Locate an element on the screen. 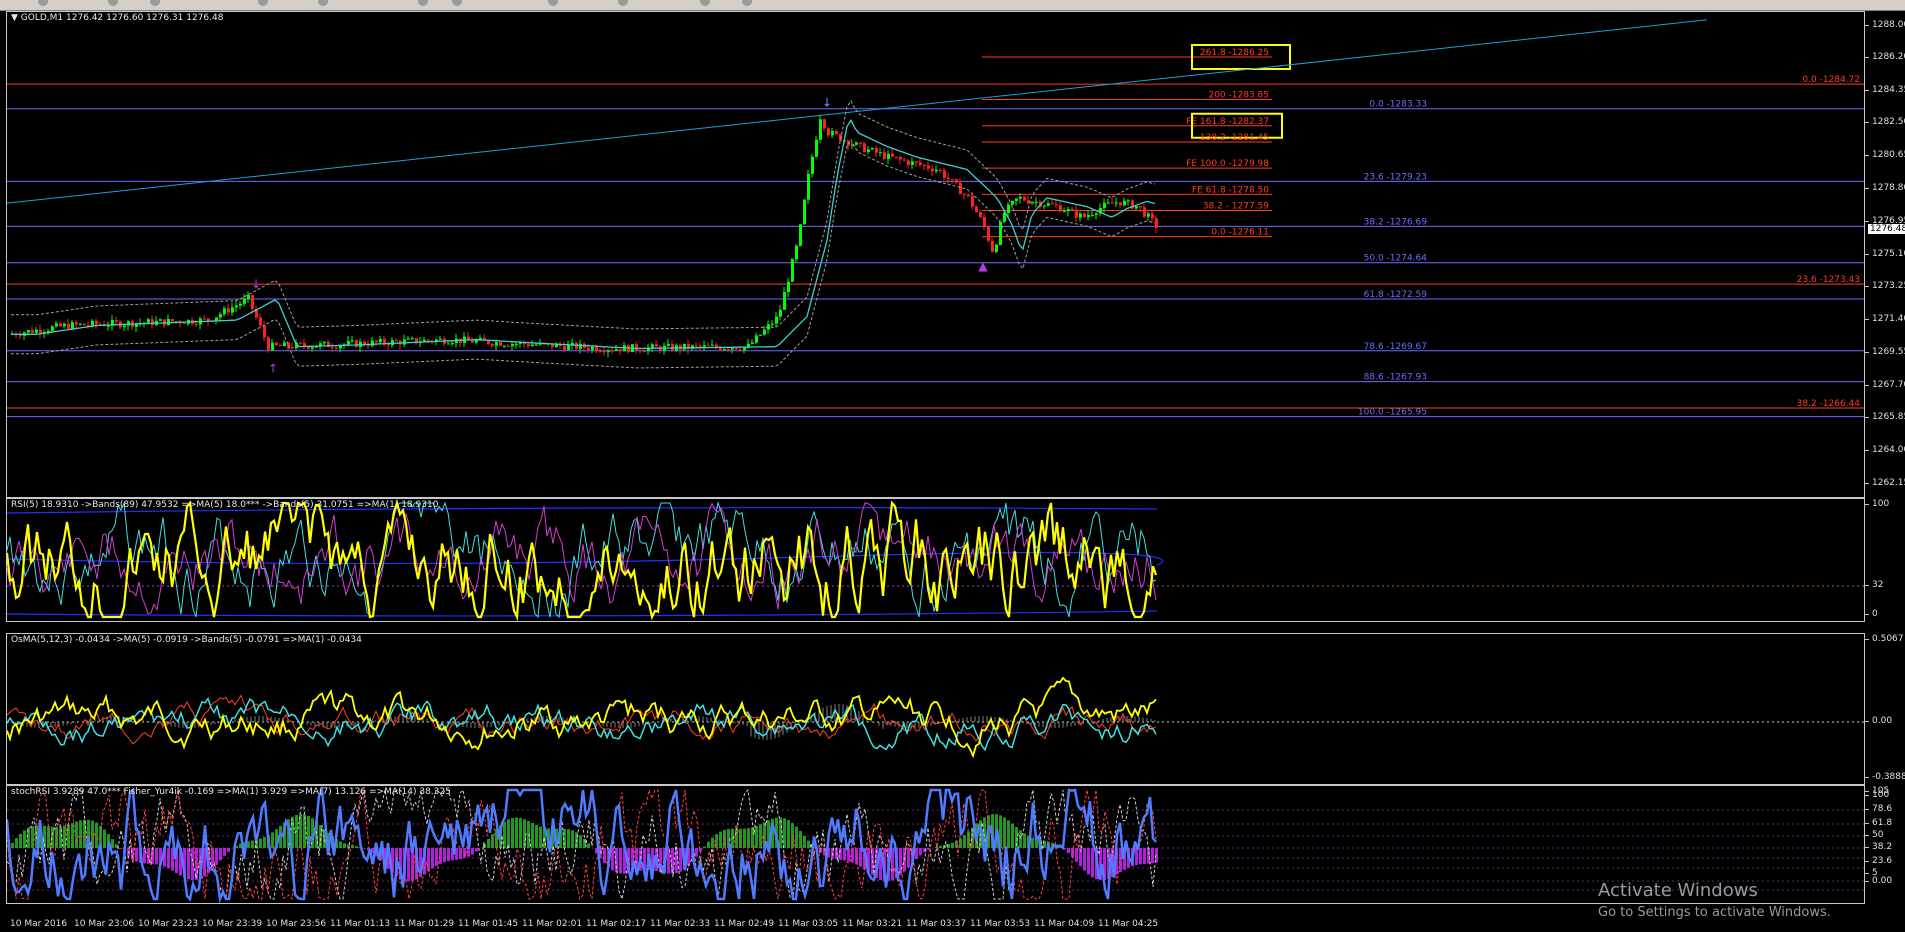 The image size is (1905, 932). chart-title-text: GOLD,M1 1276.42 1276.60 1276.31 1276.48 is located at coordinates (122, 18).